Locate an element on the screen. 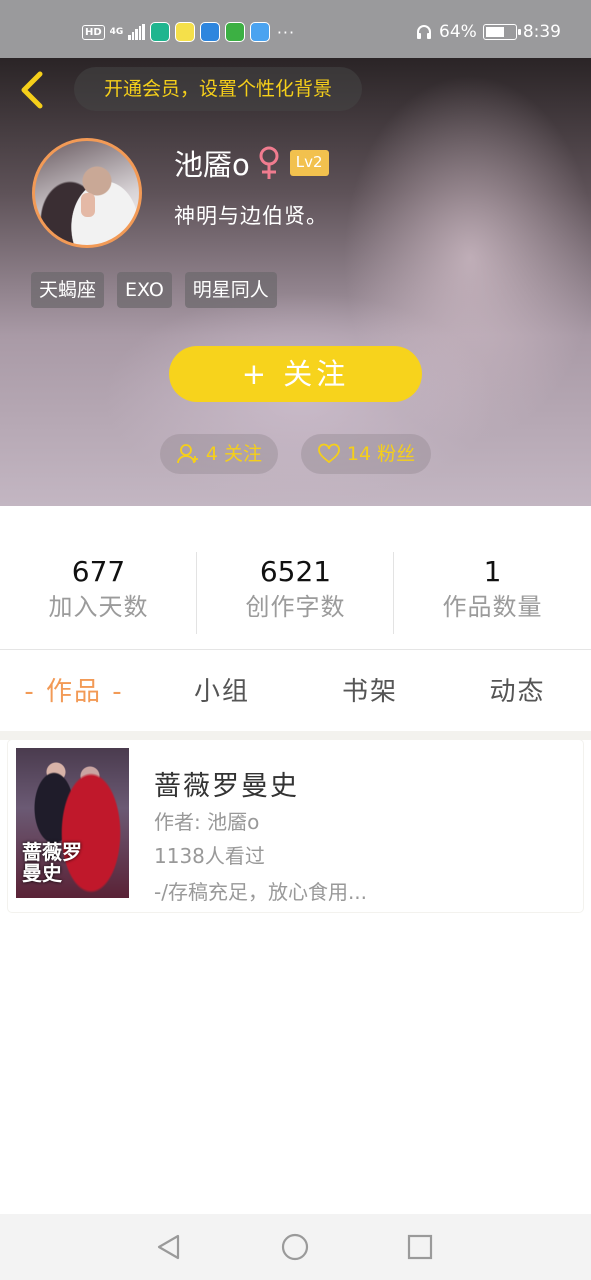 The width and height of the screenshot is (591, 1280). cover-title: 蔷薇罗曼史 is located at coordinates (52, 862).